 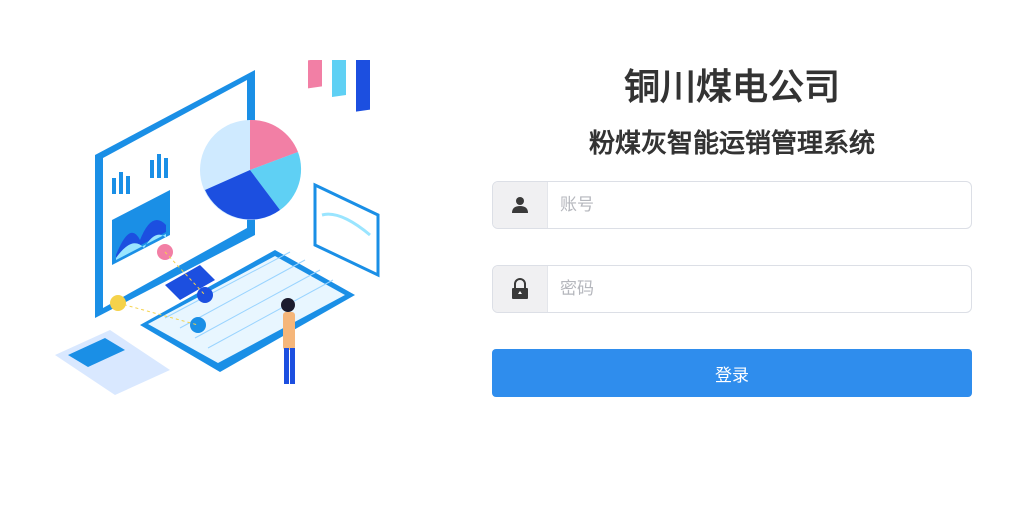 I want to click on password-field, so click(x=732, y=289).